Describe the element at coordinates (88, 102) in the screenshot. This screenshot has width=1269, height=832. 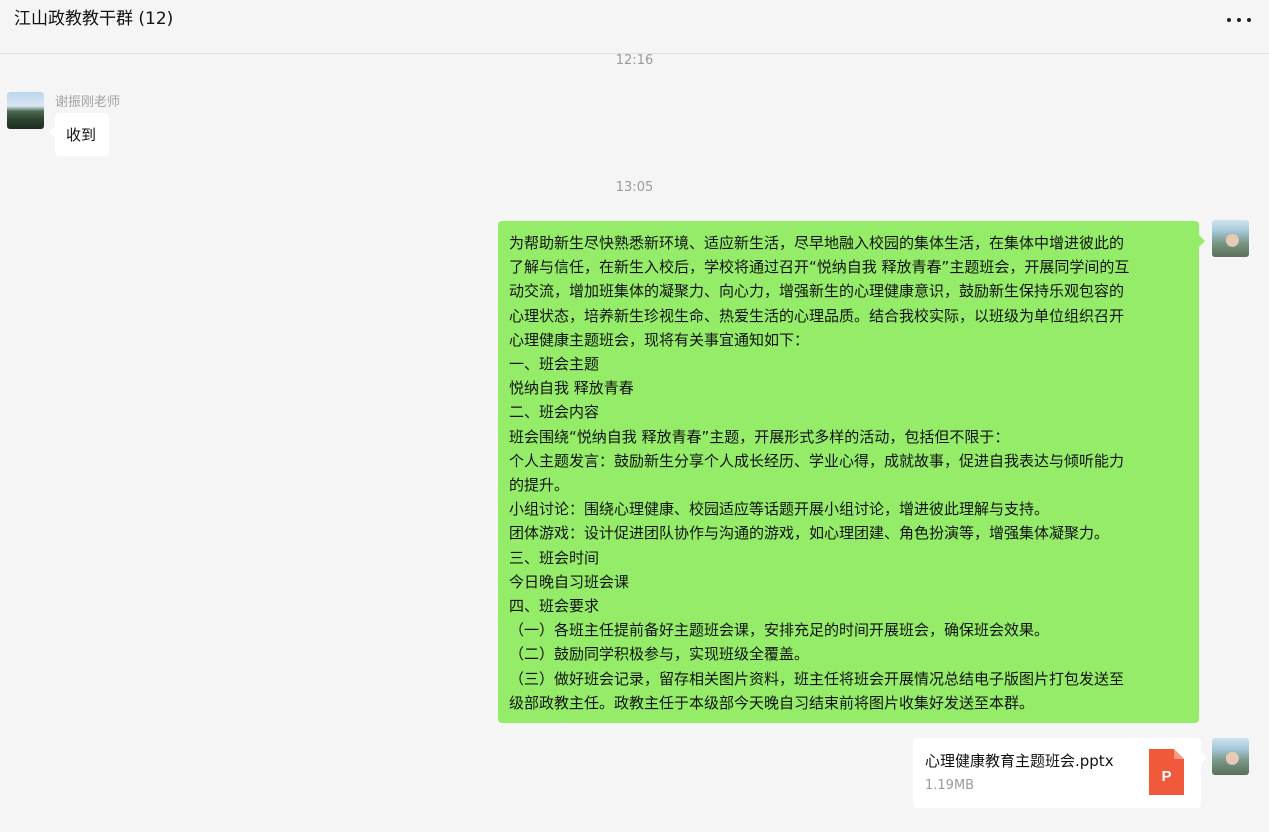
I see `sender-name: 谢振刚老师` at that location.